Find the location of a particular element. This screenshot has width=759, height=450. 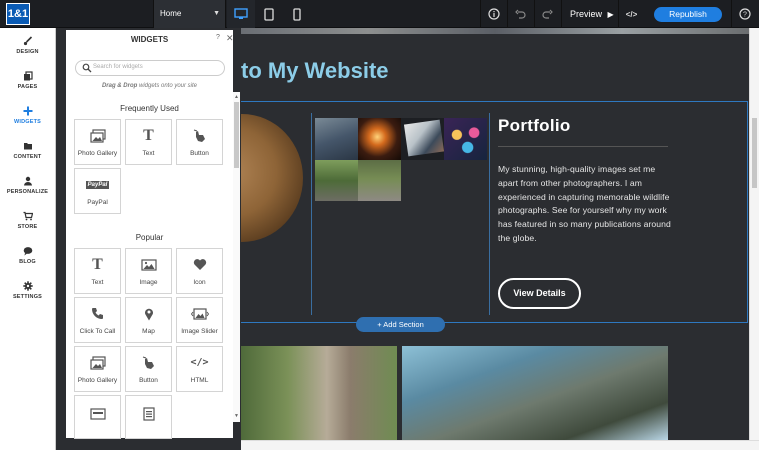

widget-search-input: Search for widgets is located at coordinates (150, 68).